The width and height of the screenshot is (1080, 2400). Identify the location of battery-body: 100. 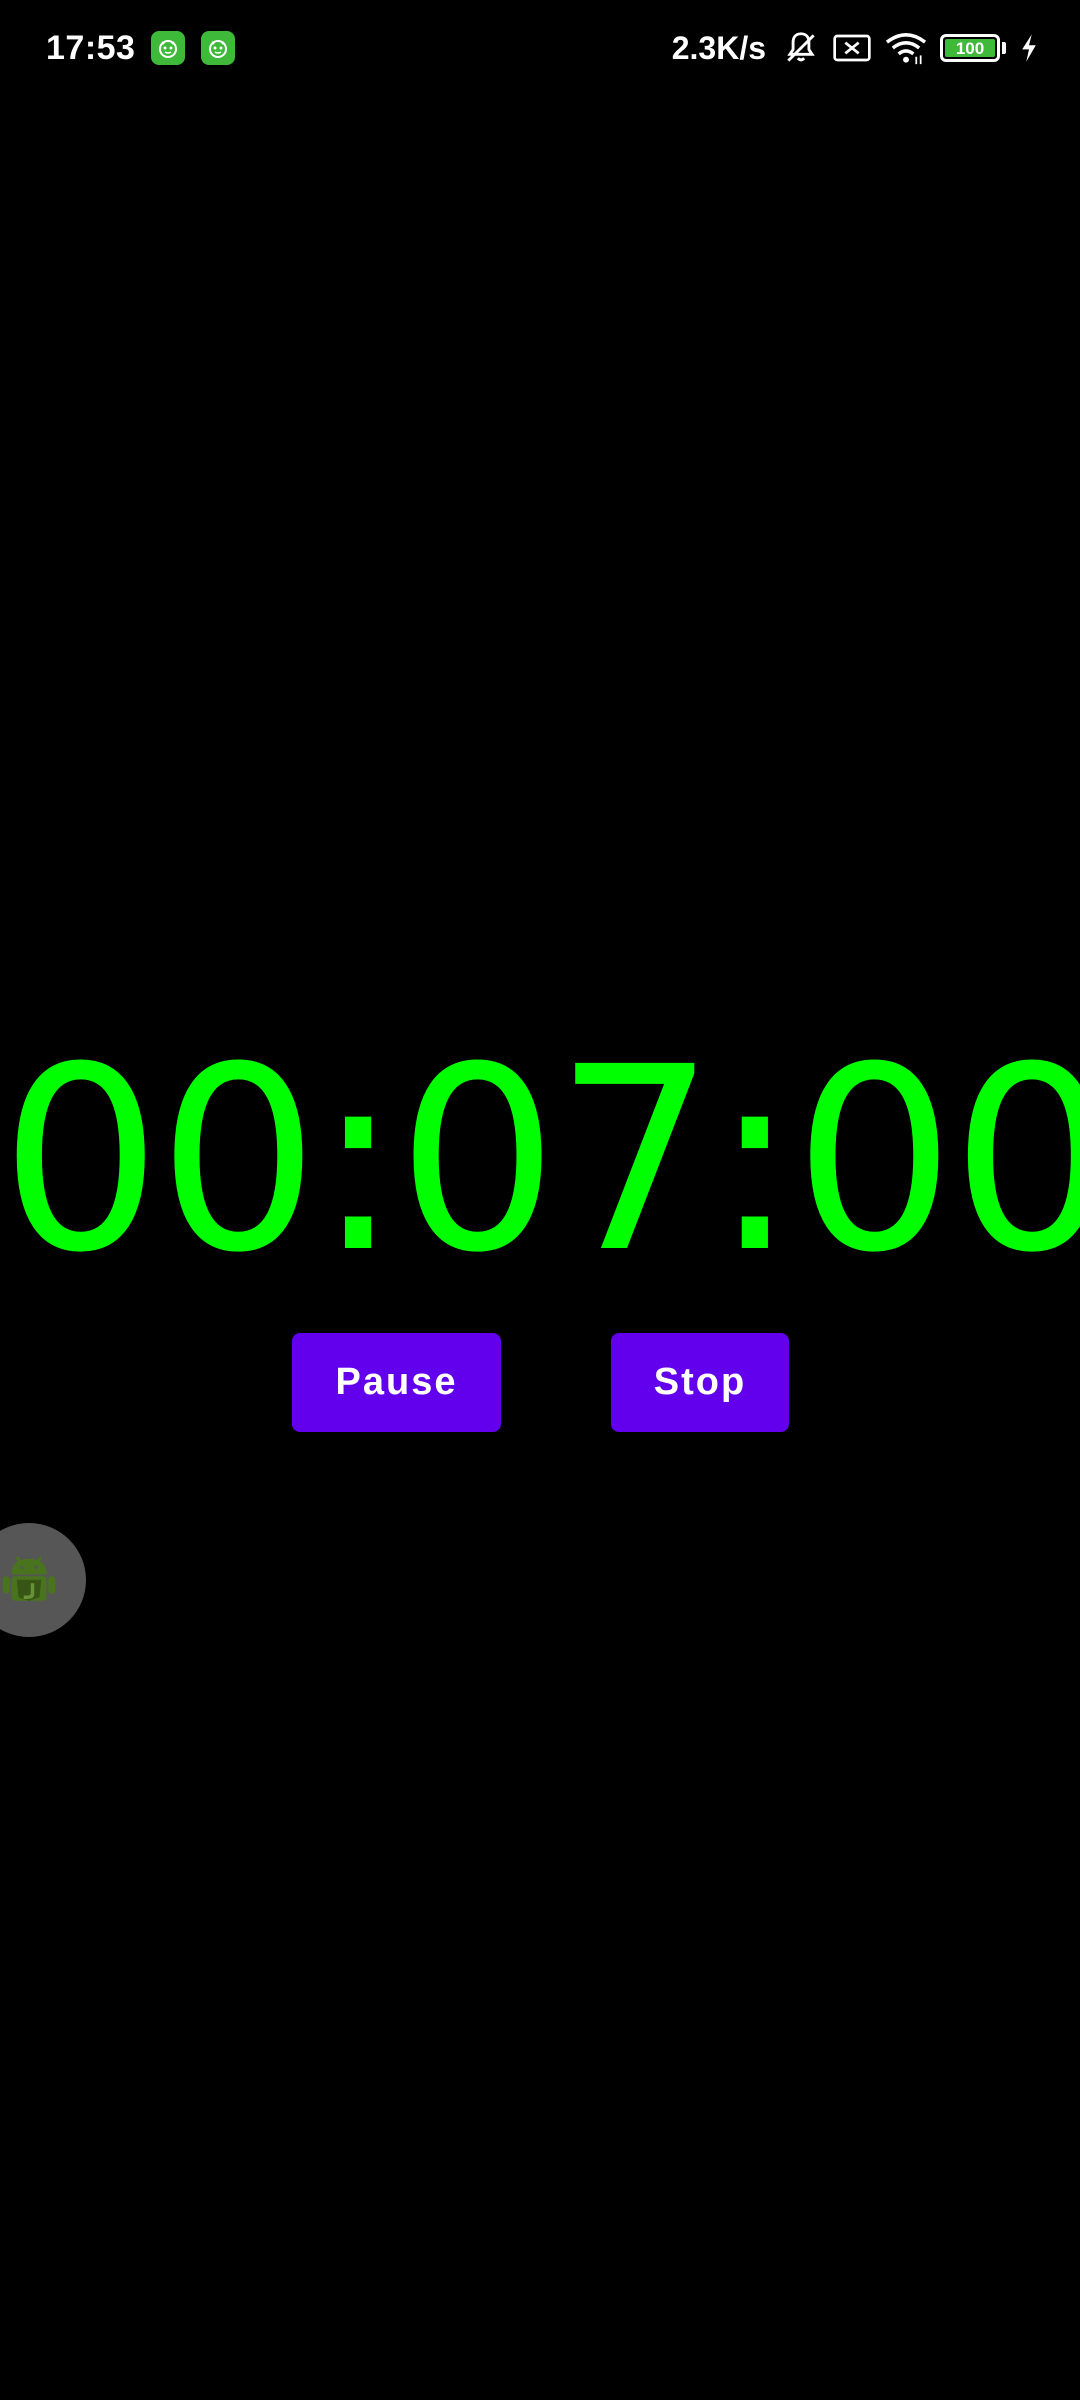
(970, 48).